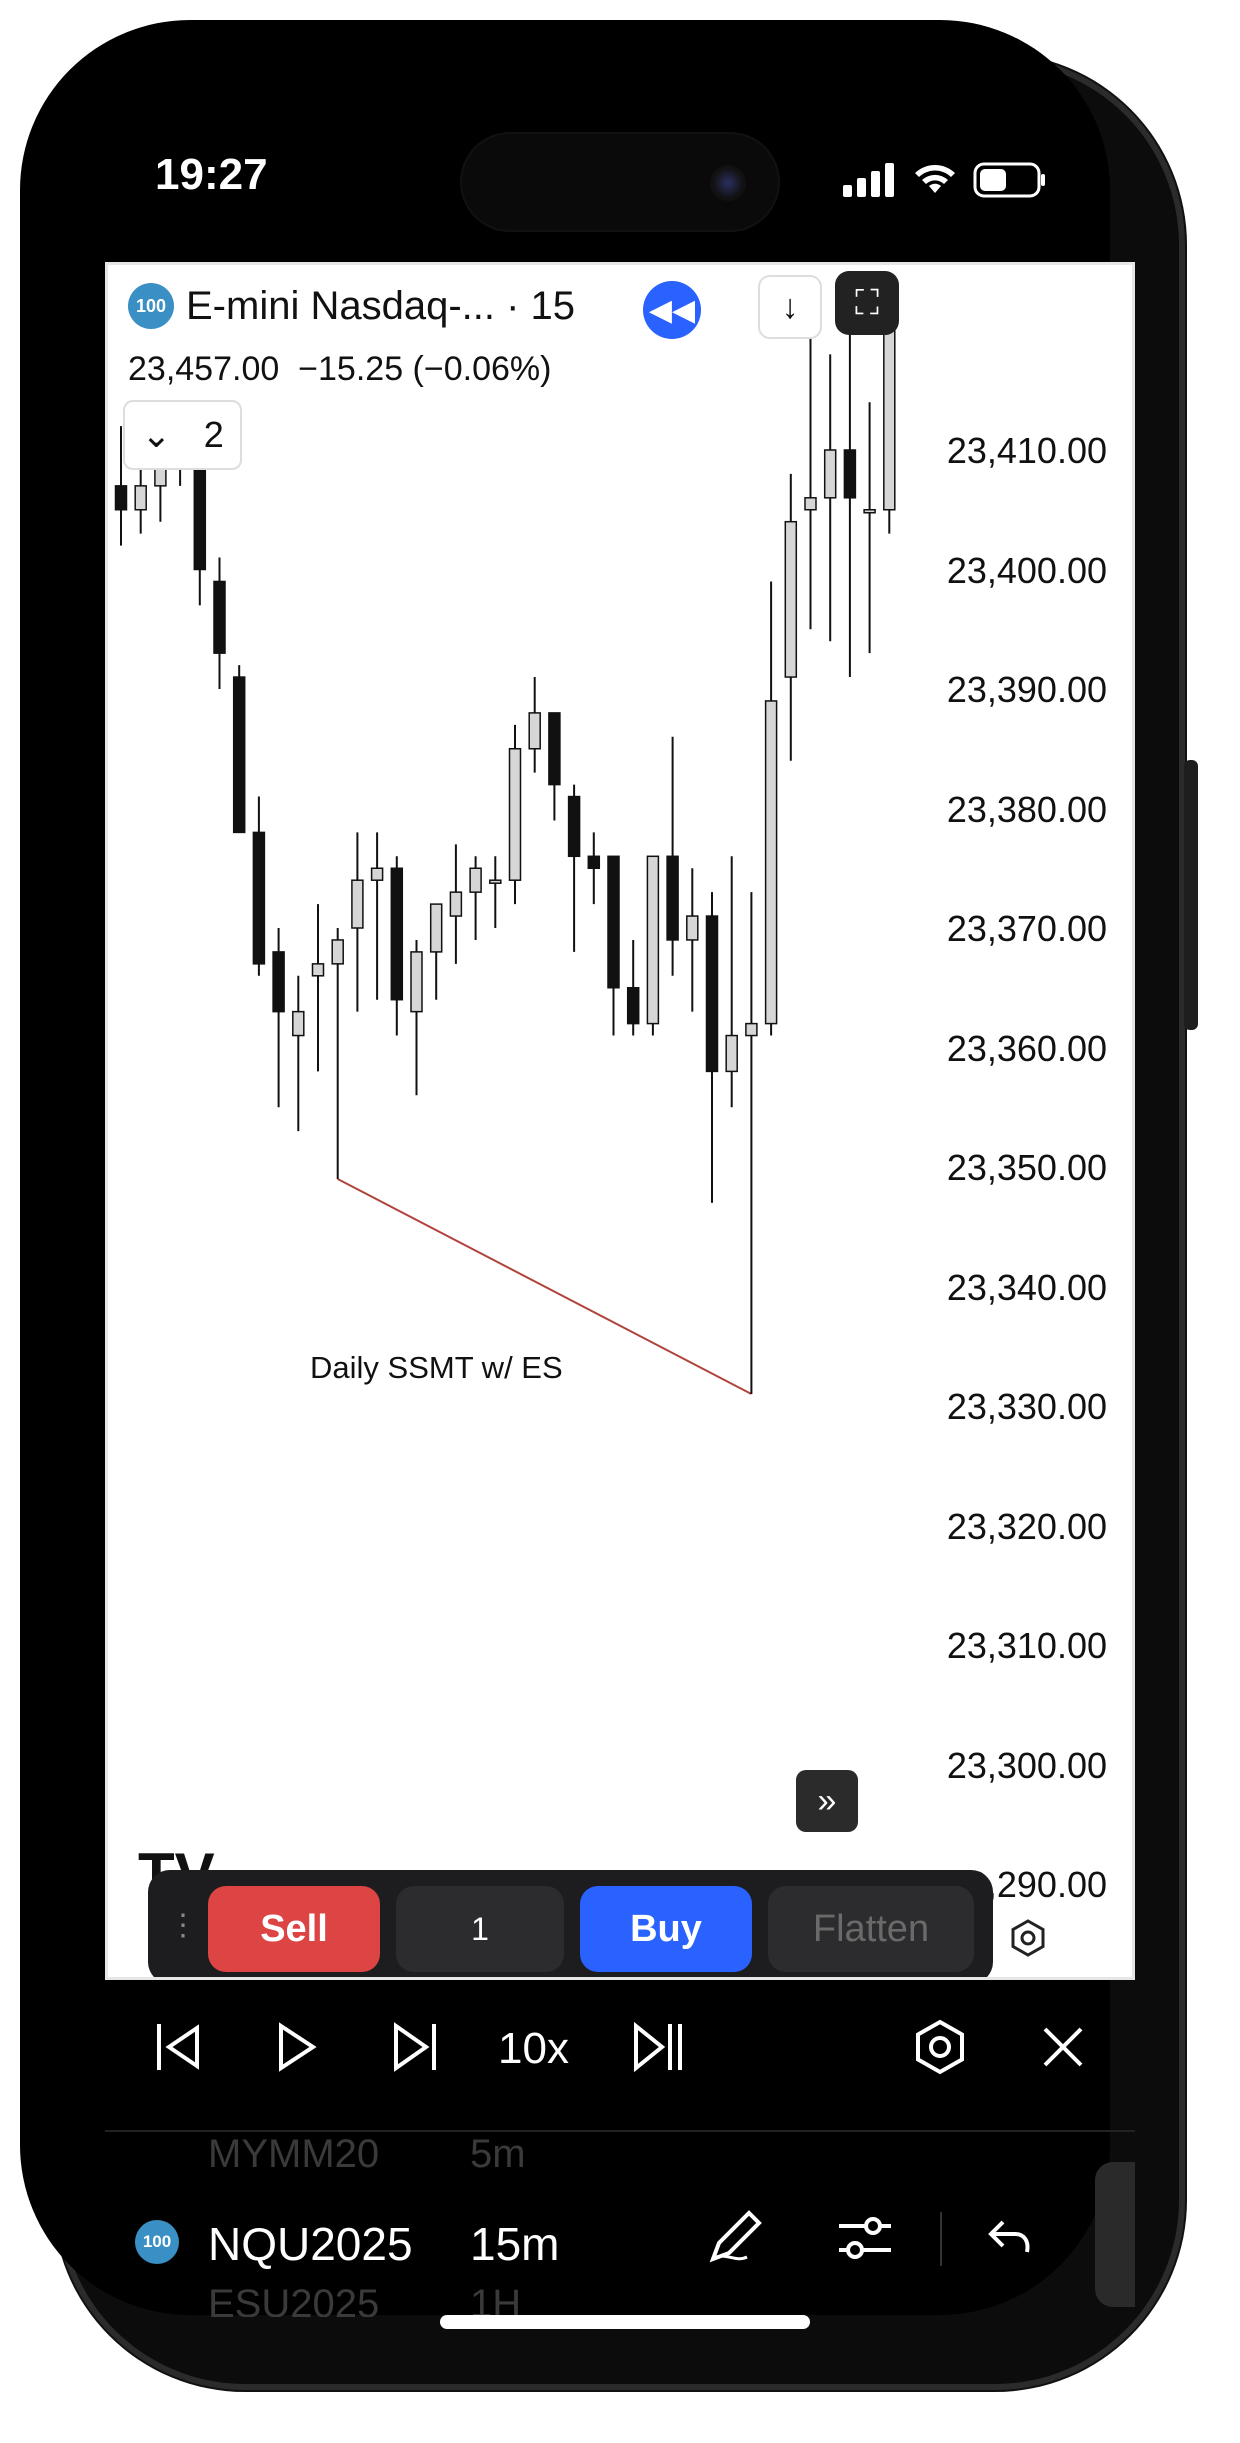 This screenshot has height=2443, width=1240. I want to click on price-axis-label: 23,300.00, so click(1026, 1765).